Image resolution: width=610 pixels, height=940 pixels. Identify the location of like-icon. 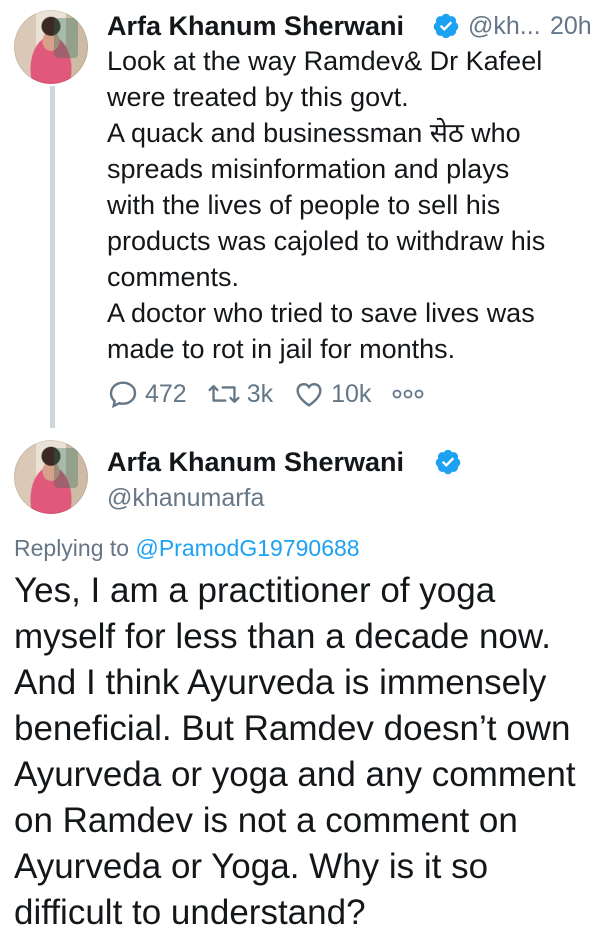
(309, 394).